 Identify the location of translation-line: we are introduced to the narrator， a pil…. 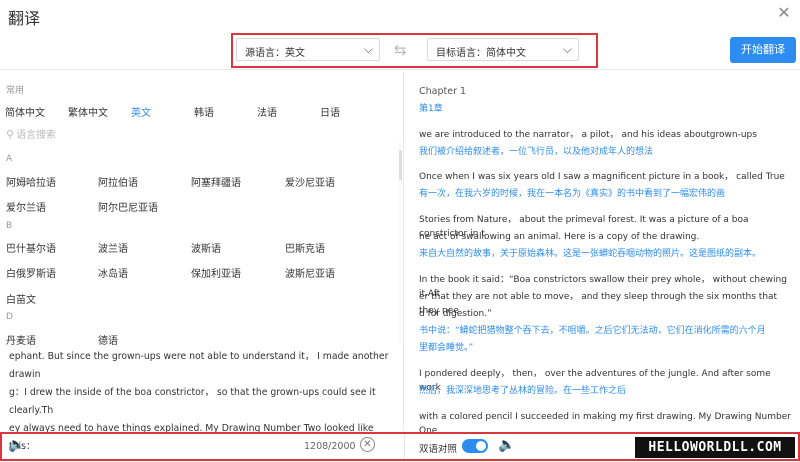
(588, 135).